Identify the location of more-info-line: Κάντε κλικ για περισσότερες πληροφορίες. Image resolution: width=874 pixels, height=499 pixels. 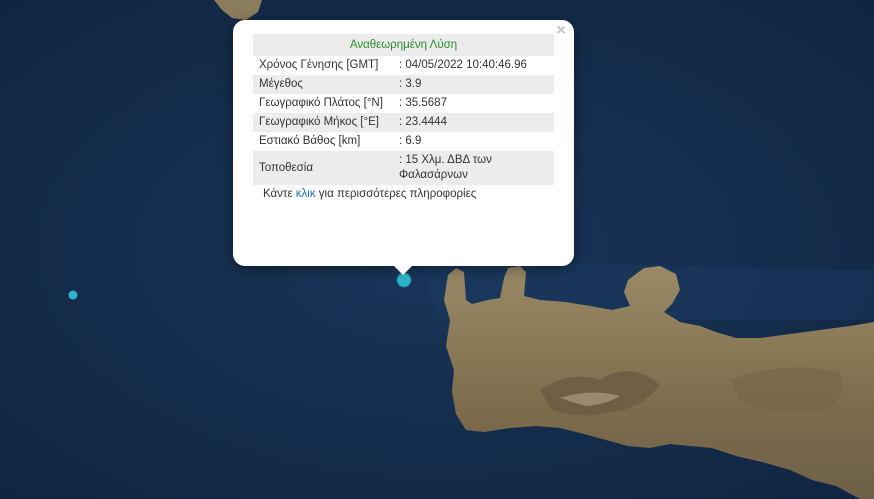
(403, 194).